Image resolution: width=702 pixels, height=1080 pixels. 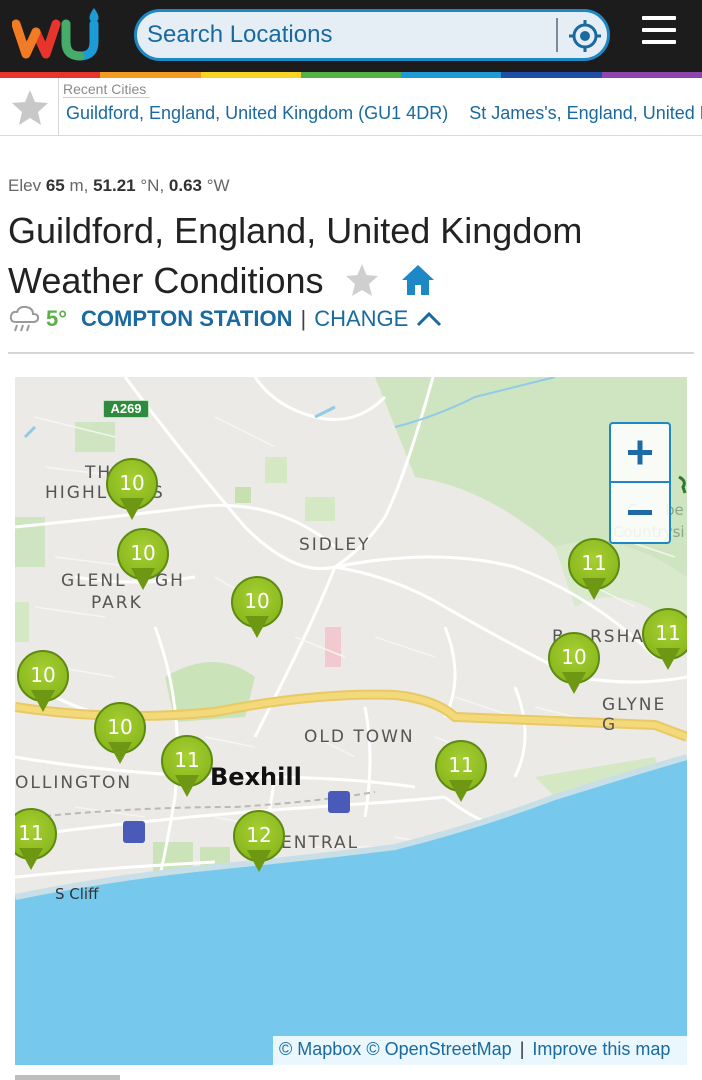 I want to click on current-temperature: 5°, so click(x=57, y=318).